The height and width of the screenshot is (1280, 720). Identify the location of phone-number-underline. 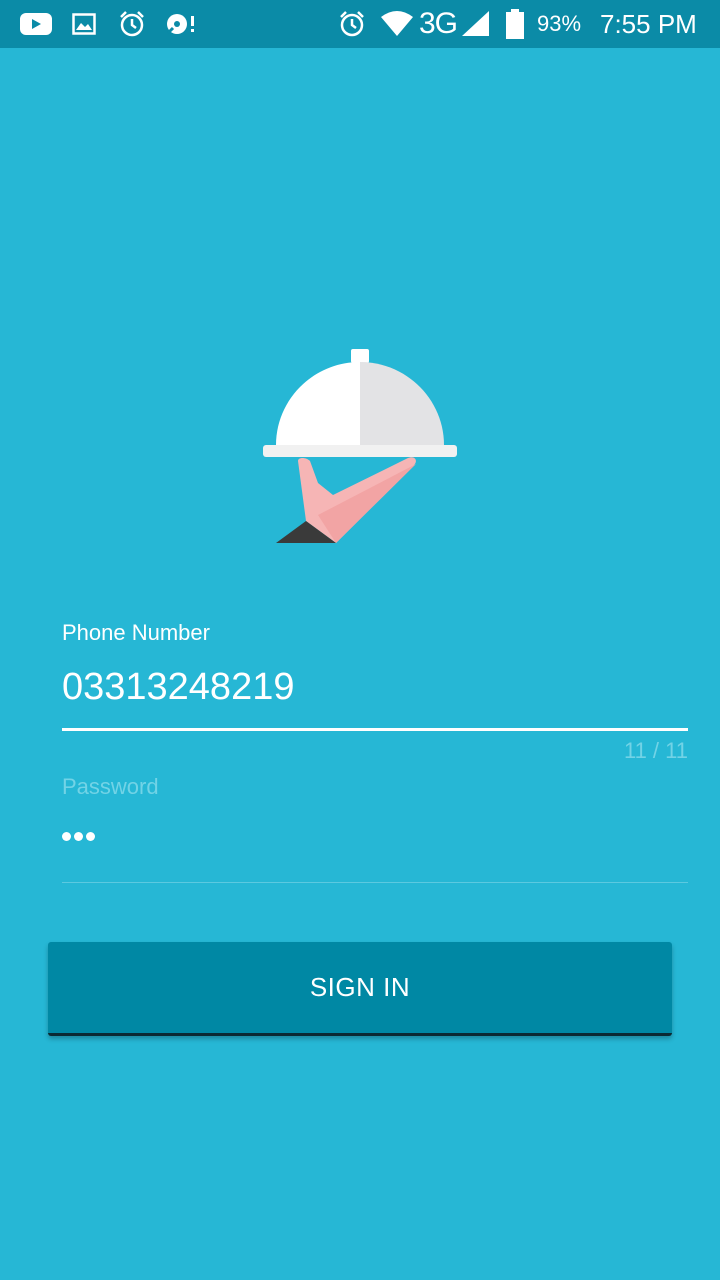
(375, 729).